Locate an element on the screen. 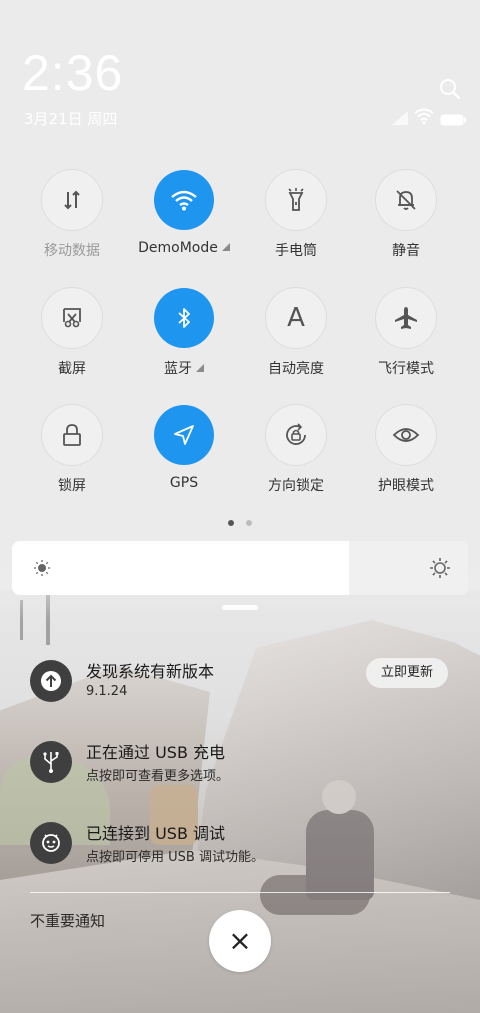  toggle-bluetooth: 蓝牙 is located at coordinates (184, 333).